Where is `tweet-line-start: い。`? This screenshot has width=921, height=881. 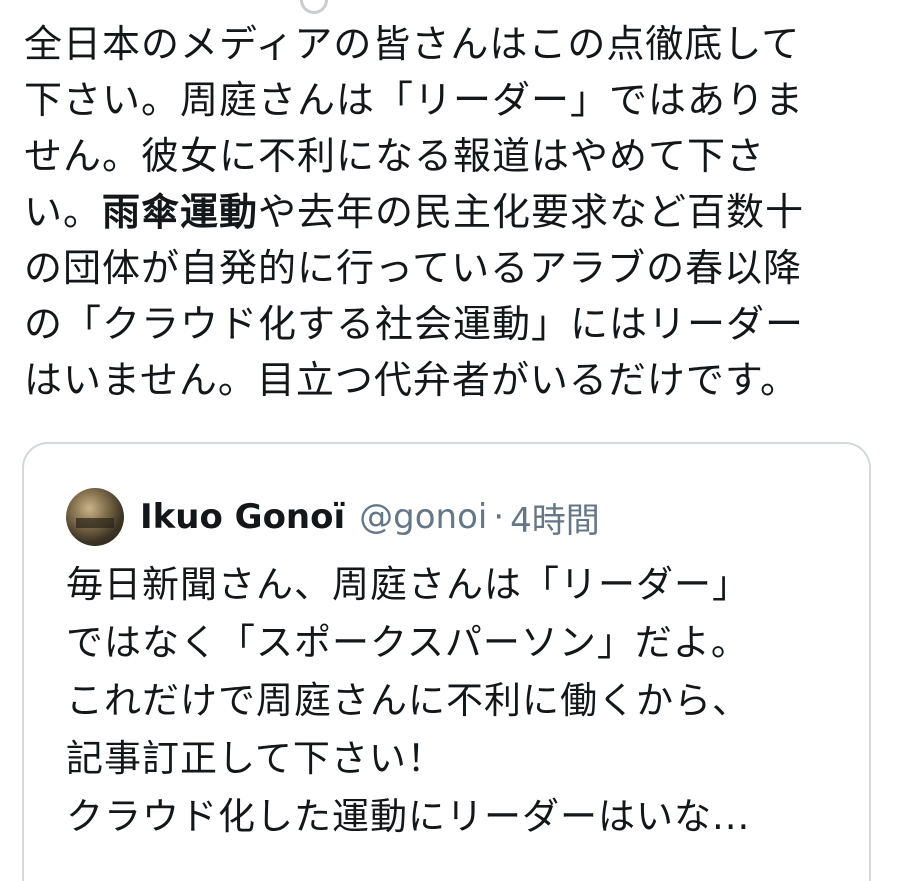 tweet-line-start: い。 is located at coordinates (63, 212).